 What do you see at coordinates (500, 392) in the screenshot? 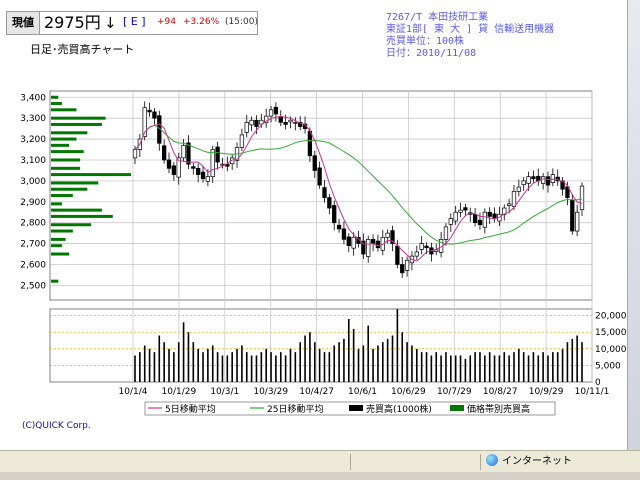
I see `date-tick-label: 10/8/27` at bounding box center [500, 392].